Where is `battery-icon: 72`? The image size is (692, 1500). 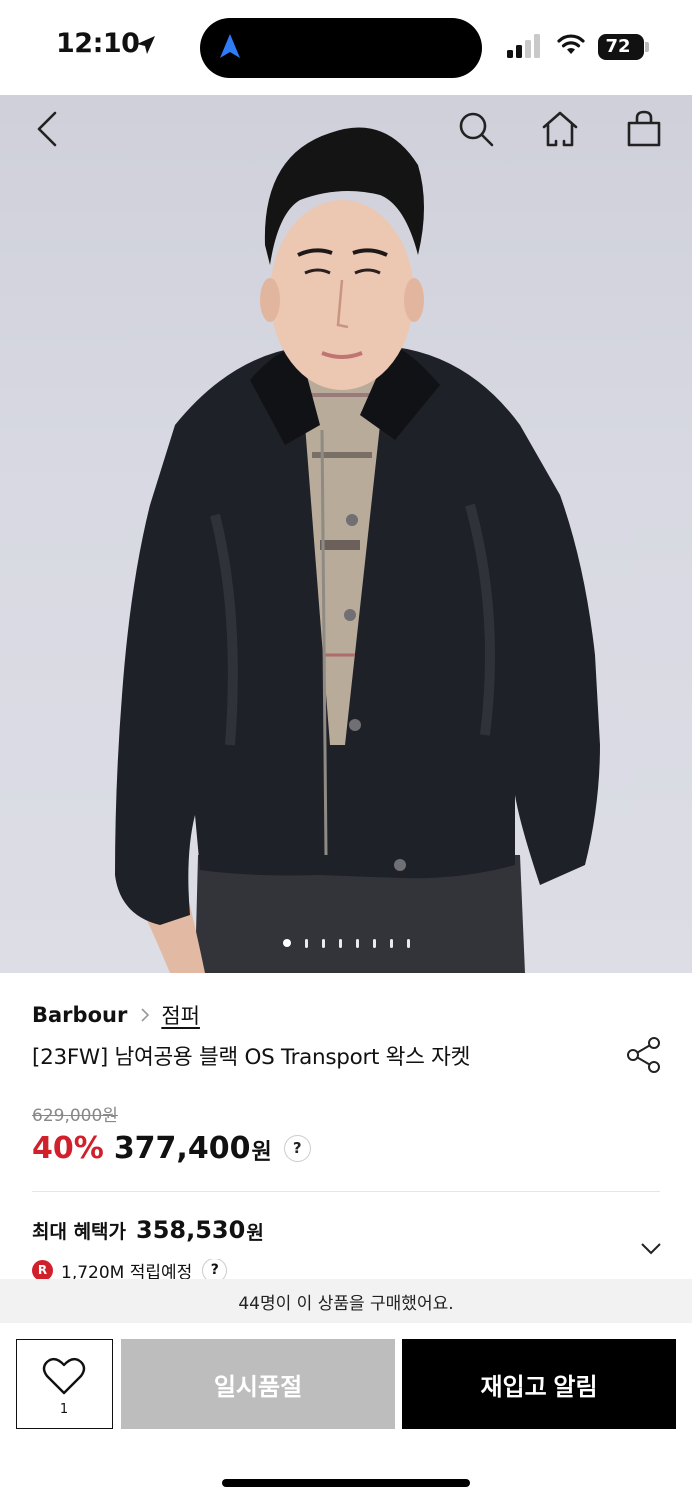
battery-icon: 72 is located at coordinates (624, 47).